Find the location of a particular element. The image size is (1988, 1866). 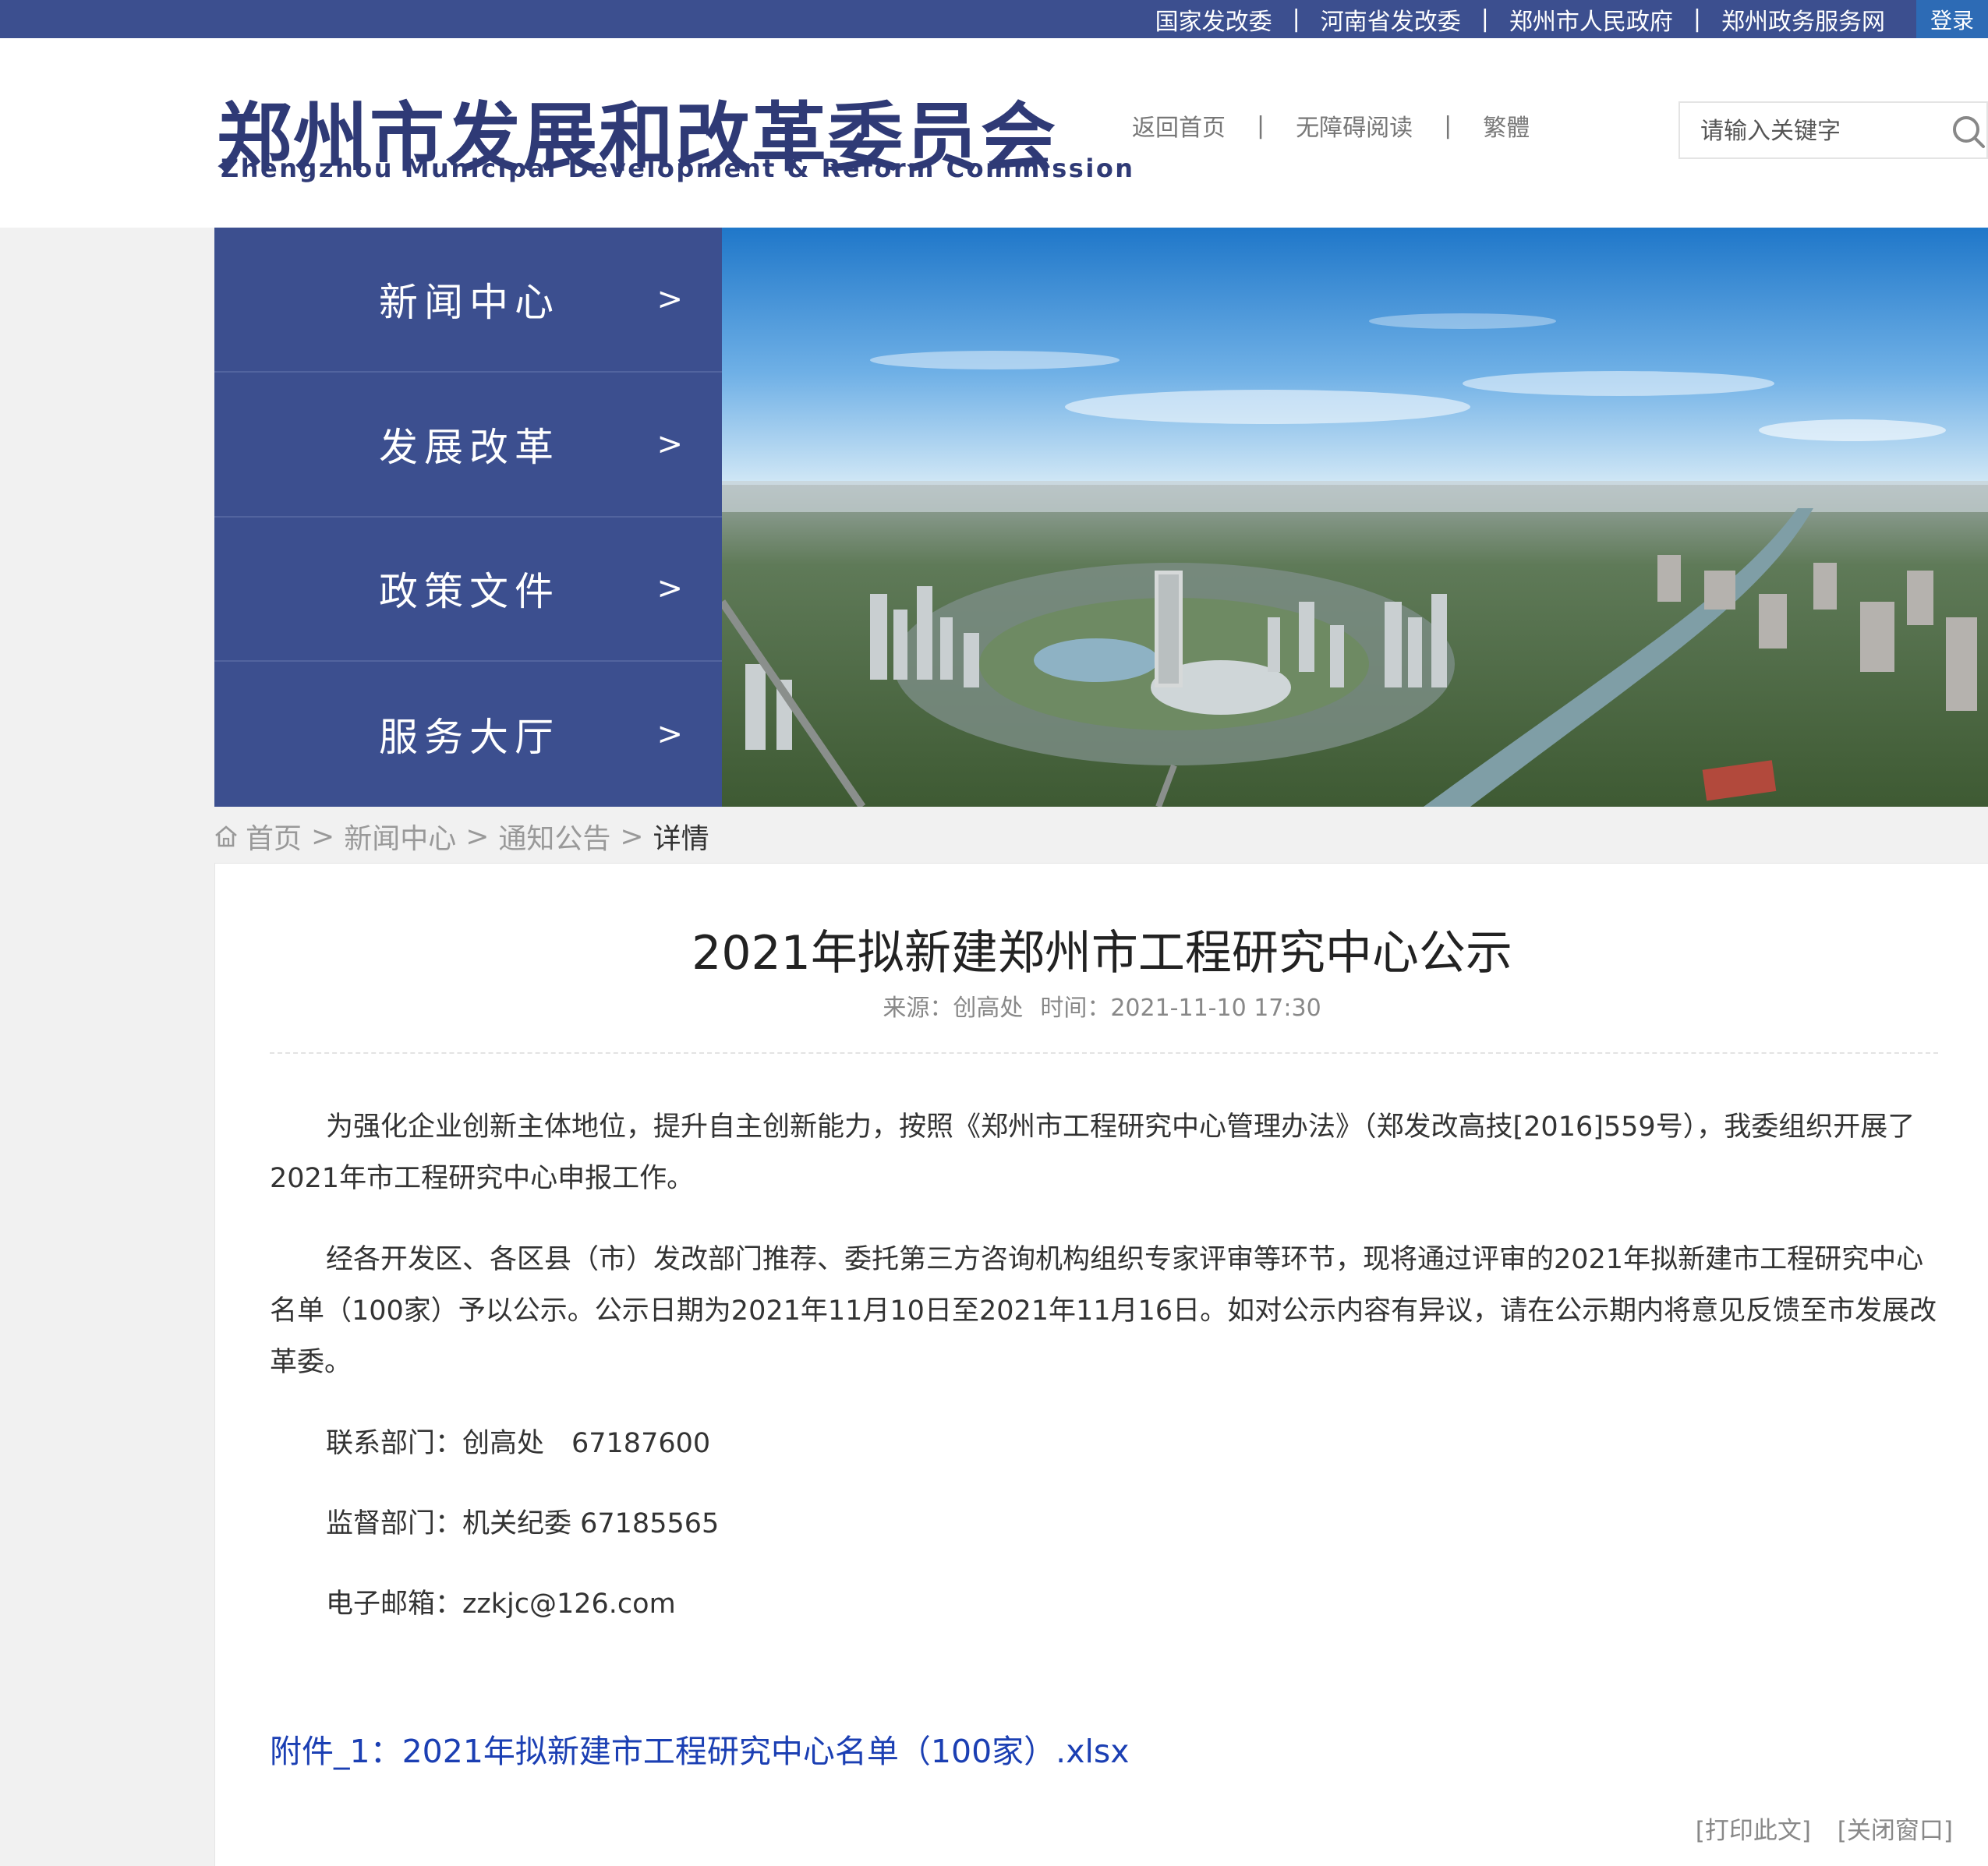

nav-item-label: 发展改革 is located at coordinates (469, 447).